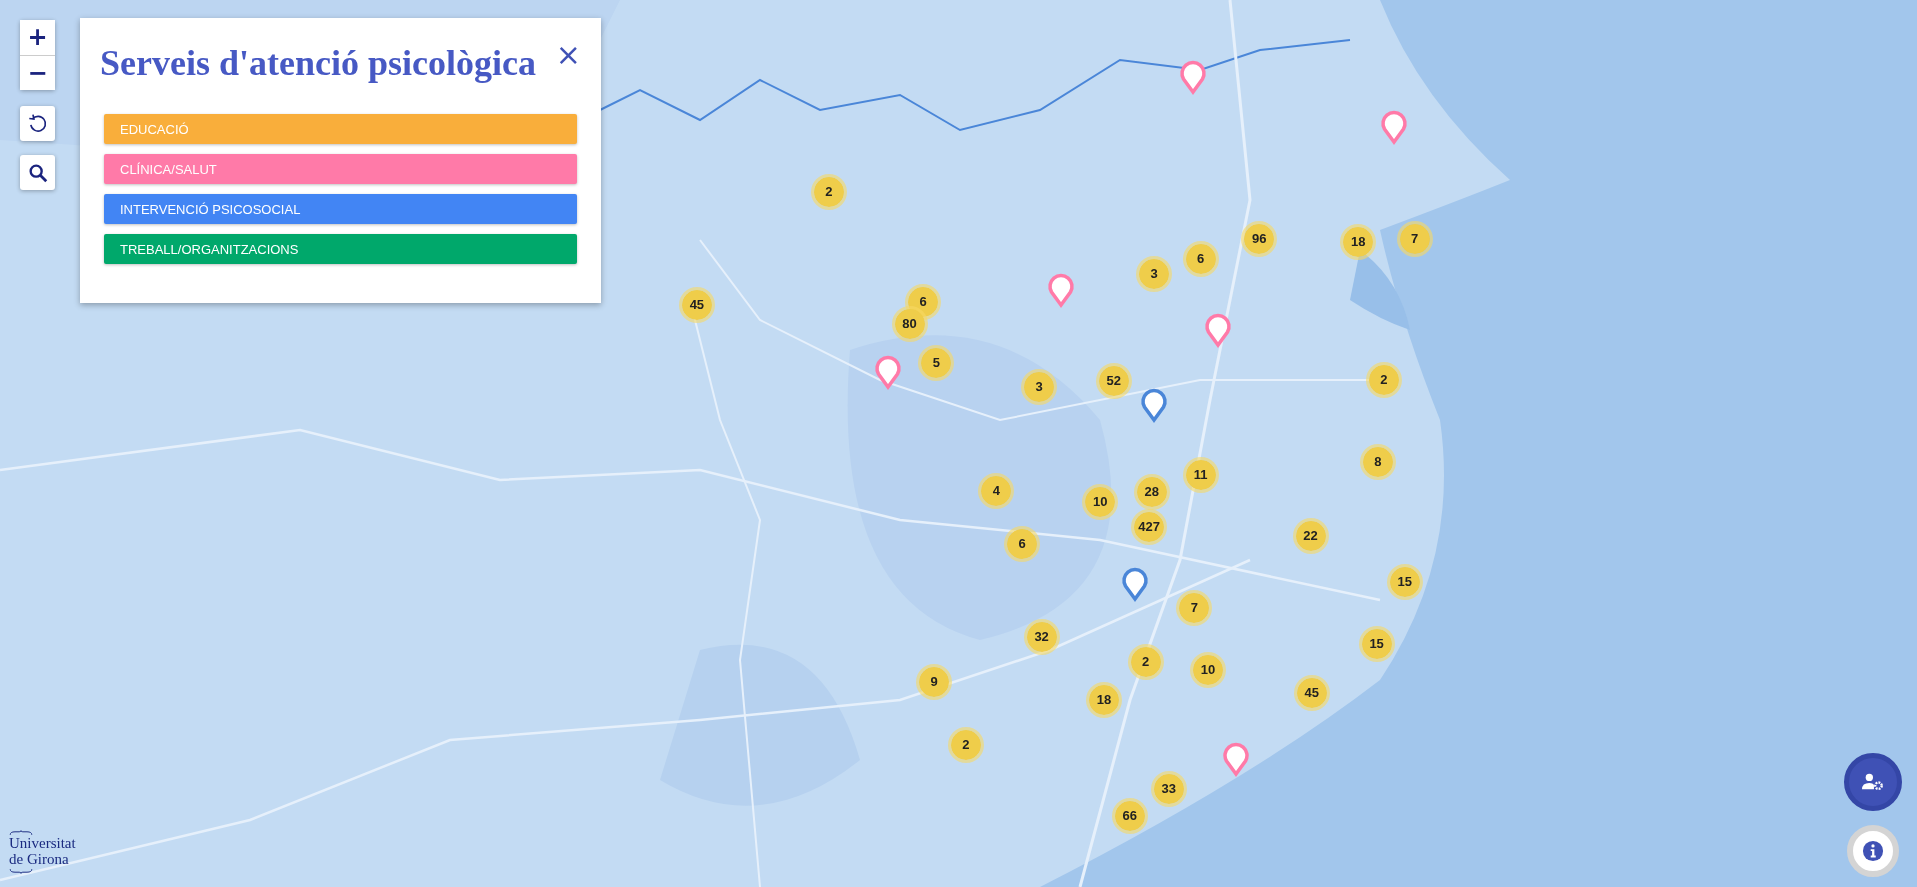  Describe the element at coordinates (37, 72) in the screenshot. I see `zoom-out-button: −` at that location.